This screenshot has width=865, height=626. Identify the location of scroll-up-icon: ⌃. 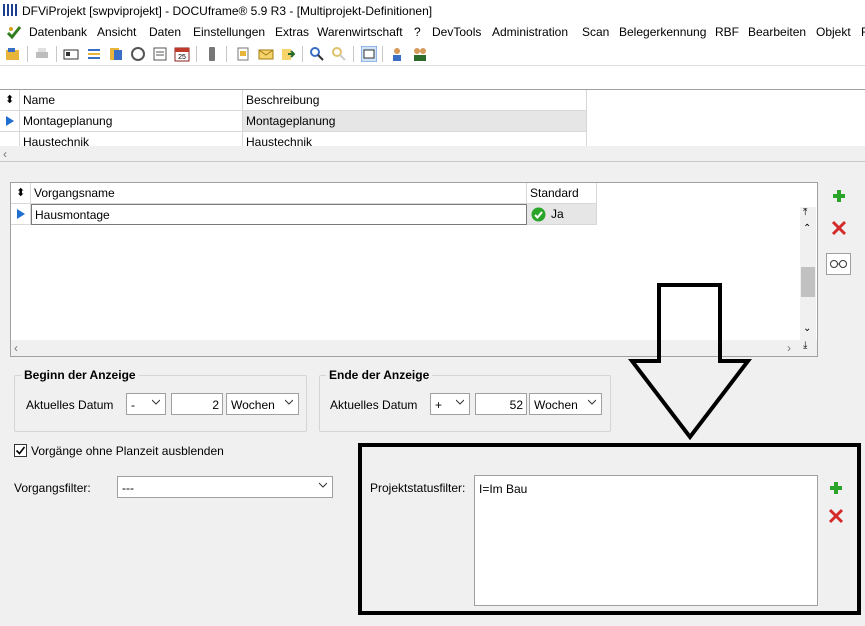
(807, 228).